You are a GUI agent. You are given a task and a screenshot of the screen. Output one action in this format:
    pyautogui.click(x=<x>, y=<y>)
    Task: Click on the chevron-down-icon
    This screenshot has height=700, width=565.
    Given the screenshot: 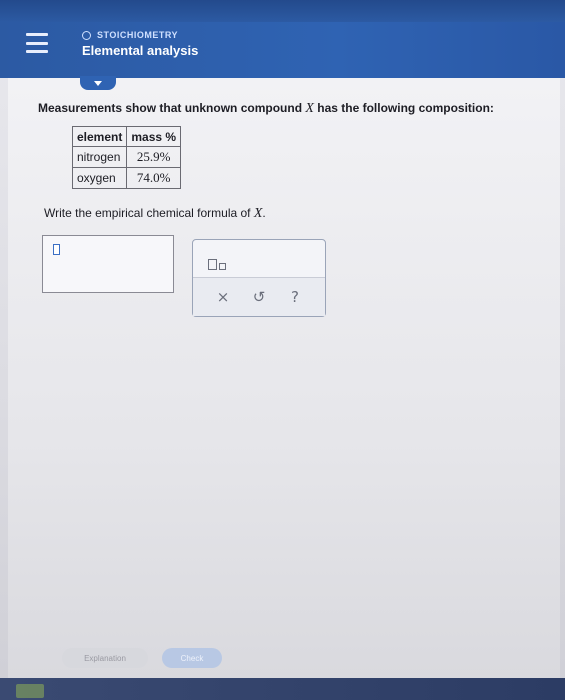 What is the action you would take?
    pyautogui.click(x=98, y=83)
    